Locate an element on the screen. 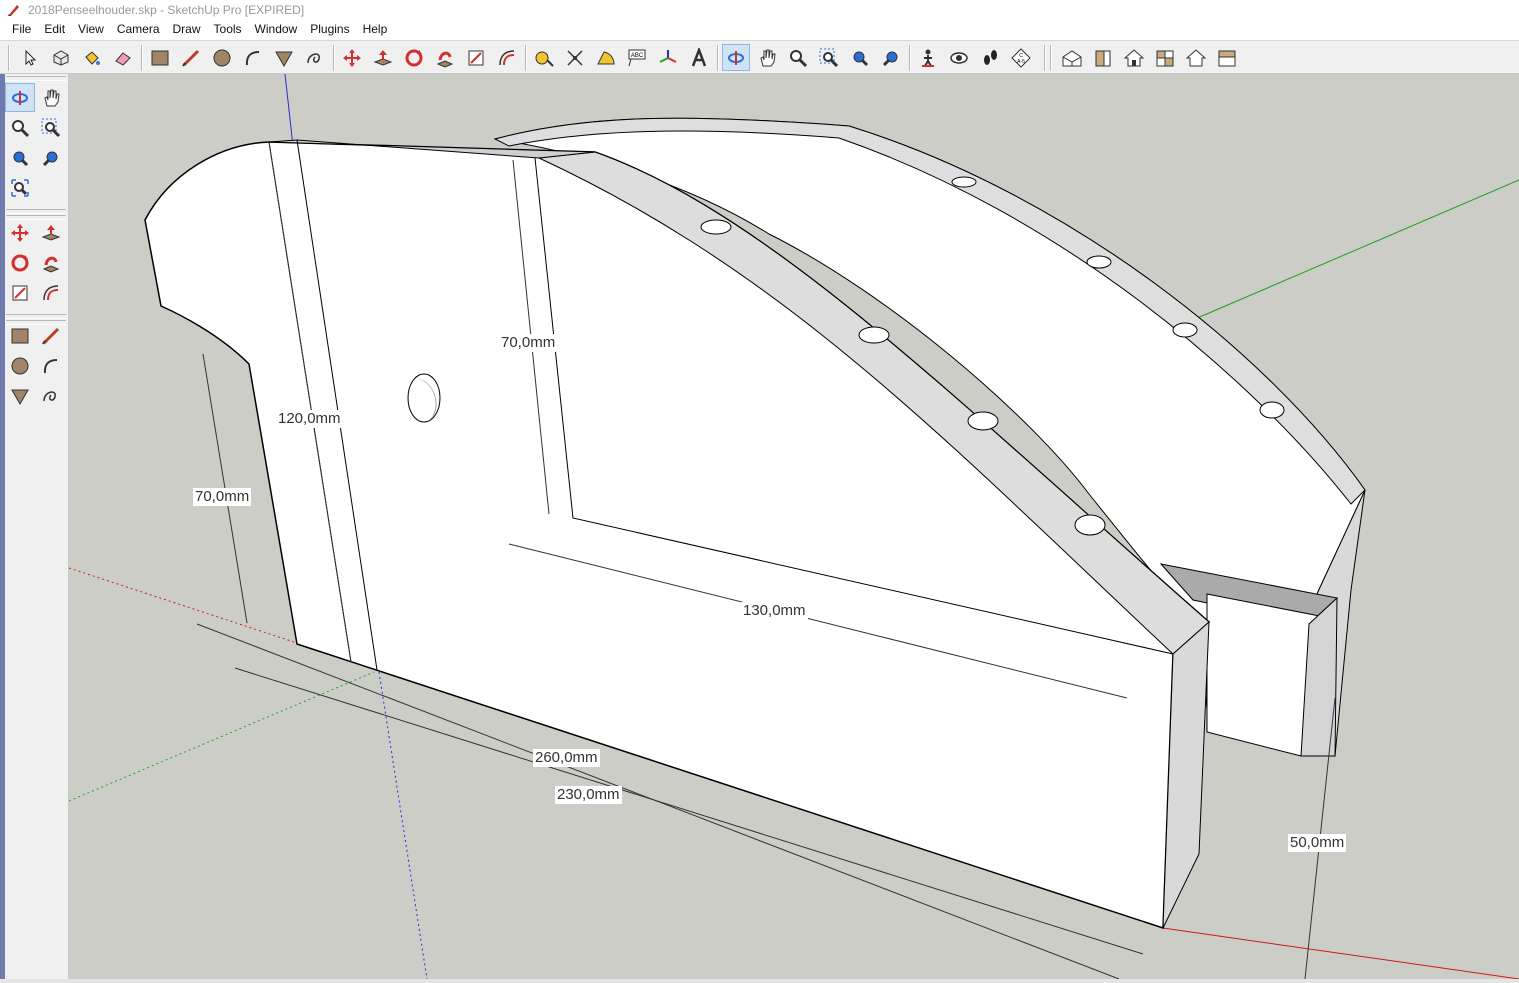 This screenshot has width=1519, height=983. menu-tools: Tools is located at coordinates (228, 29).